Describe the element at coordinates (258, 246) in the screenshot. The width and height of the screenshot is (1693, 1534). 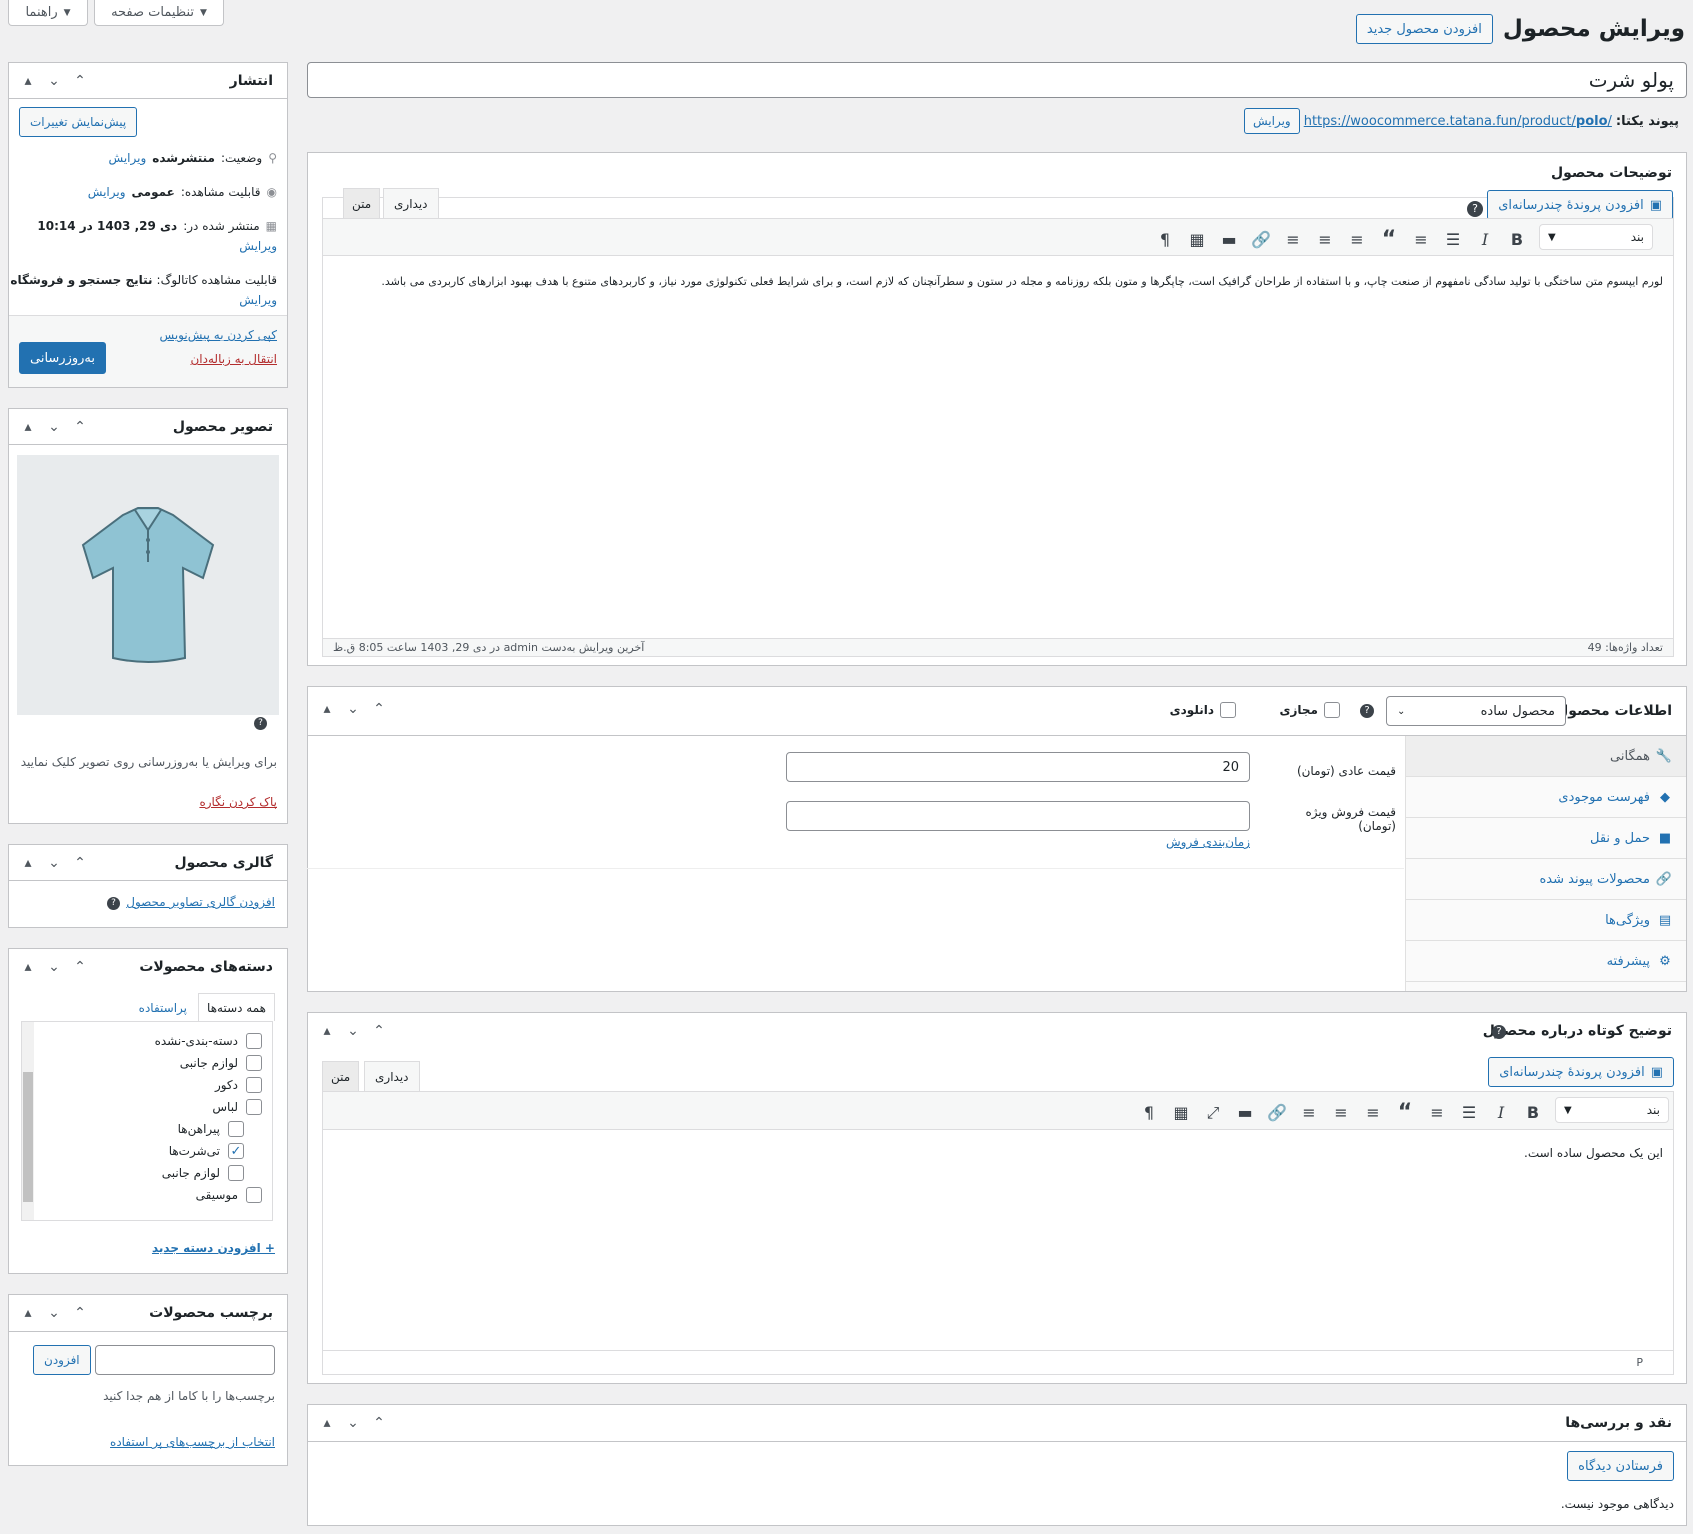
I see `published-edit-link: ویرایش` at that location.